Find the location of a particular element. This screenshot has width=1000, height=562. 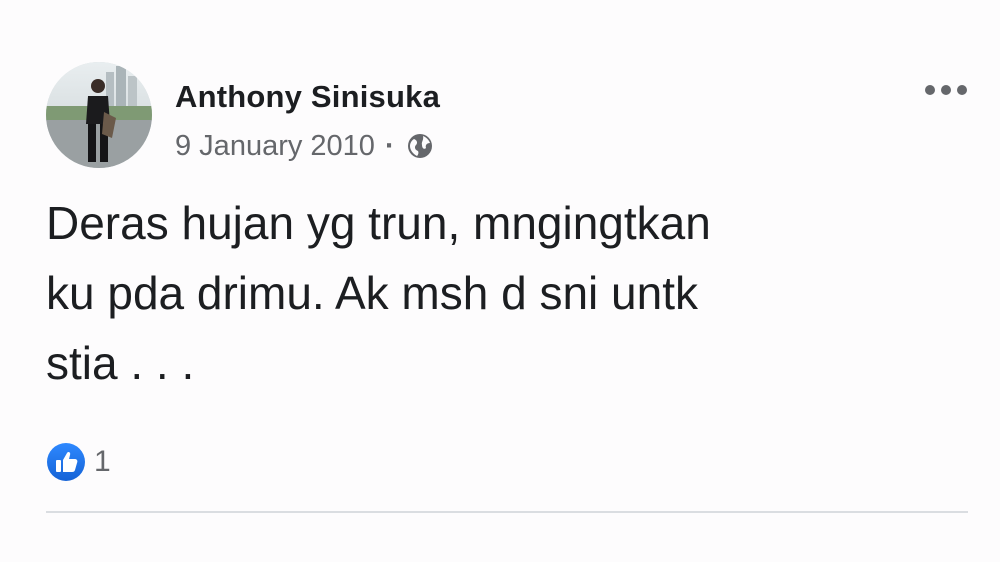

author-name: Anthony Sinisuka is located at coordinates (307, 97).